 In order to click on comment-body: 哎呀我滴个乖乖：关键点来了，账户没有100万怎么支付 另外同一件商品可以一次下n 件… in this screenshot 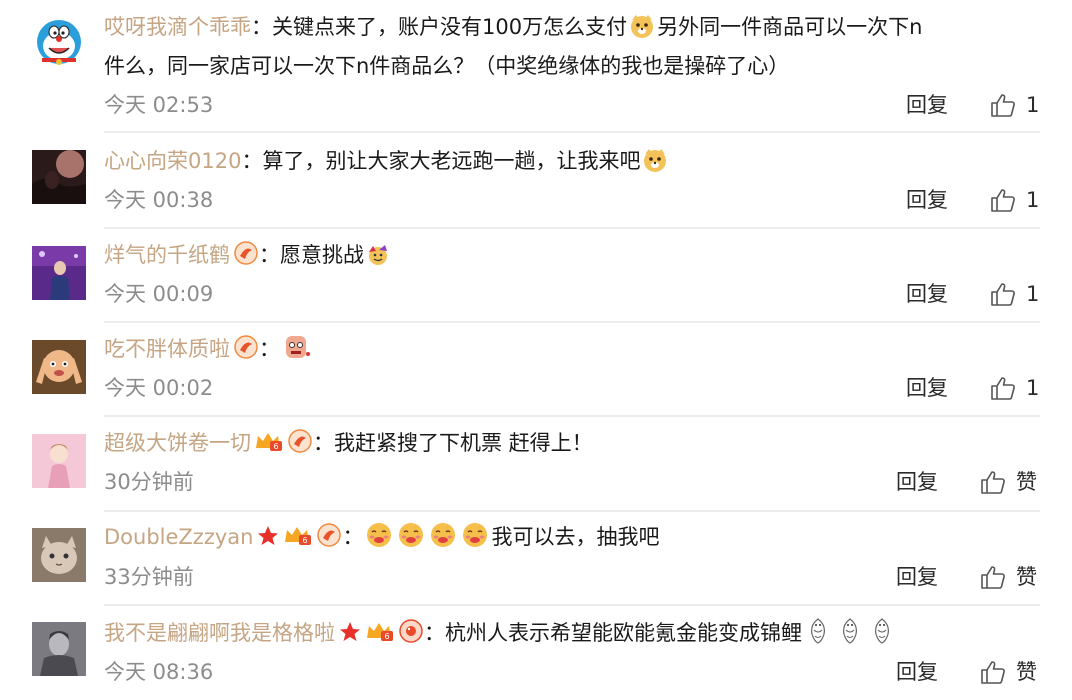, I will do `click(574, 47)`.